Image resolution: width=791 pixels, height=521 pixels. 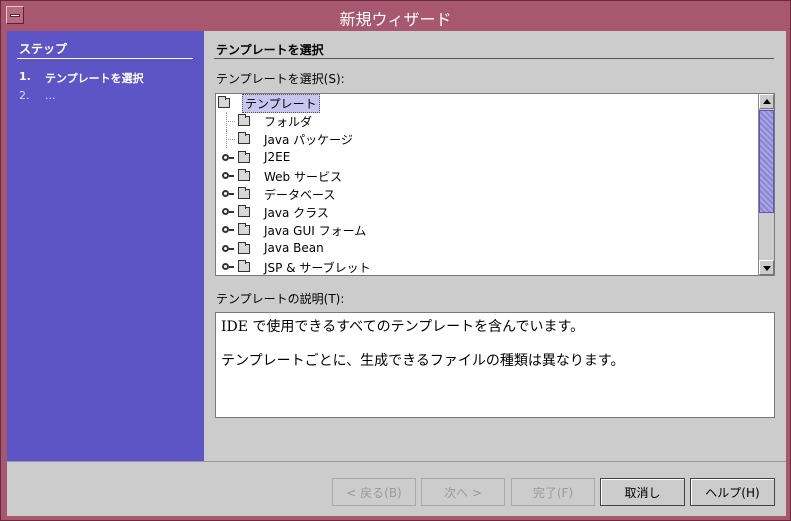 What do you see at coordinates (487, 212) in the screenshot?
I see `tree-item: Java クラス` at bounding box center [487, 212].